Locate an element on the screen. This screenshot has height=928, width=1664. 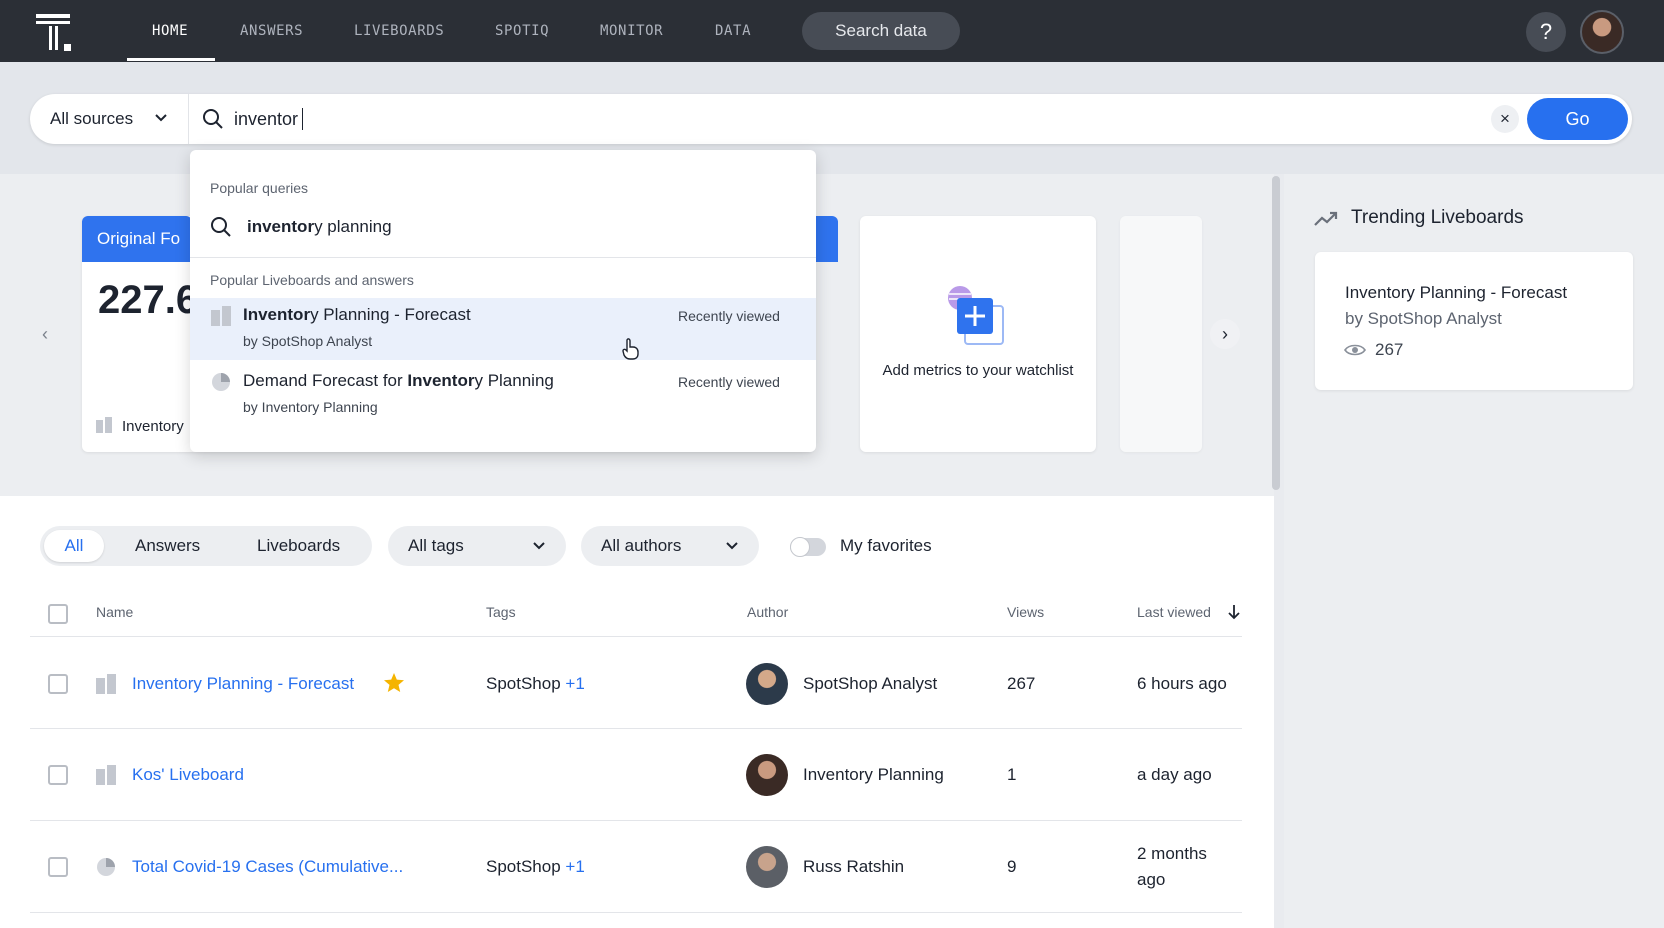
kpi-value: 227.6 is located at coordinates (148, 300).